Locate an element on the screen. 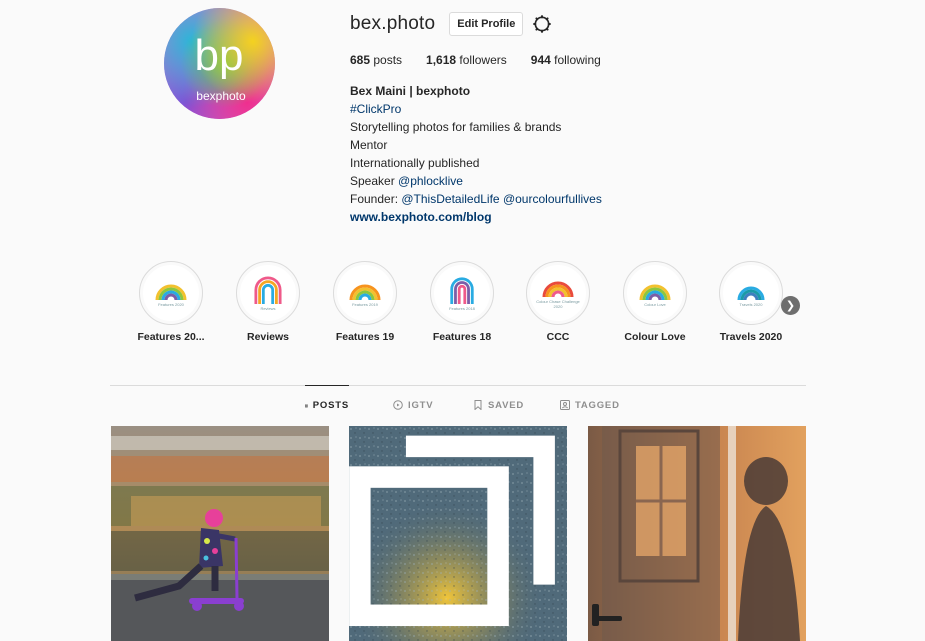 The width and height of the screenshot is (925, 641). profile-title-row: bex.photo Edit Profile is located at coordinates (600, 24).